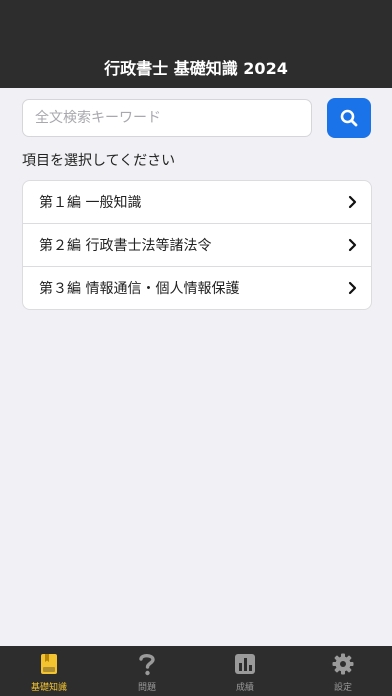 The height and width of the screenshot is (696, 392). I want to click on book-icon, so click(49, 664).